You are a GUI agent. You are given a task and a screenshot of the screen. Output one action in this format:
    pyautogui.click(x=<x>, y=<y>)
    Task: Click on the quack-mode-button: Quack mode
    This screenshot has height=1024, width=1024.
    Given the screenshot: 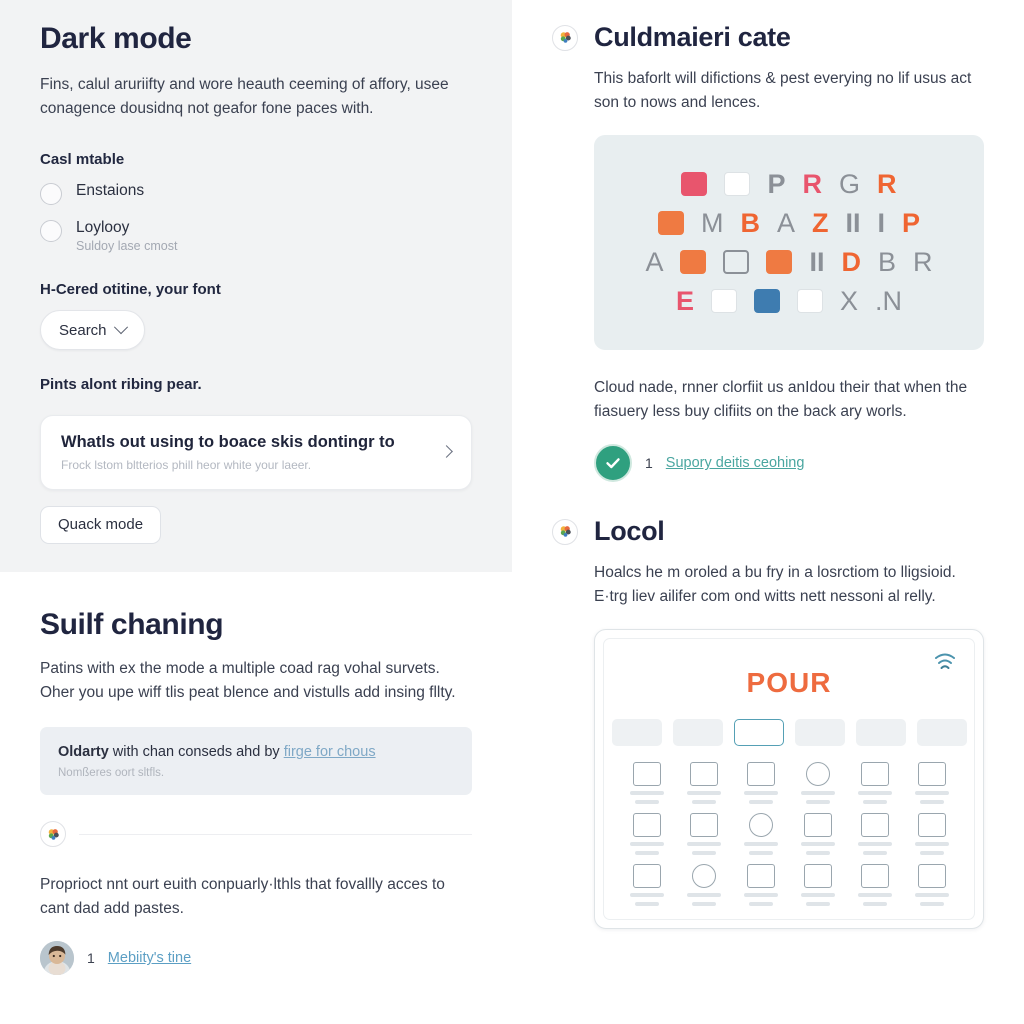 What is the action you would take?
    pyautogui.click(x=101, y=524)
    